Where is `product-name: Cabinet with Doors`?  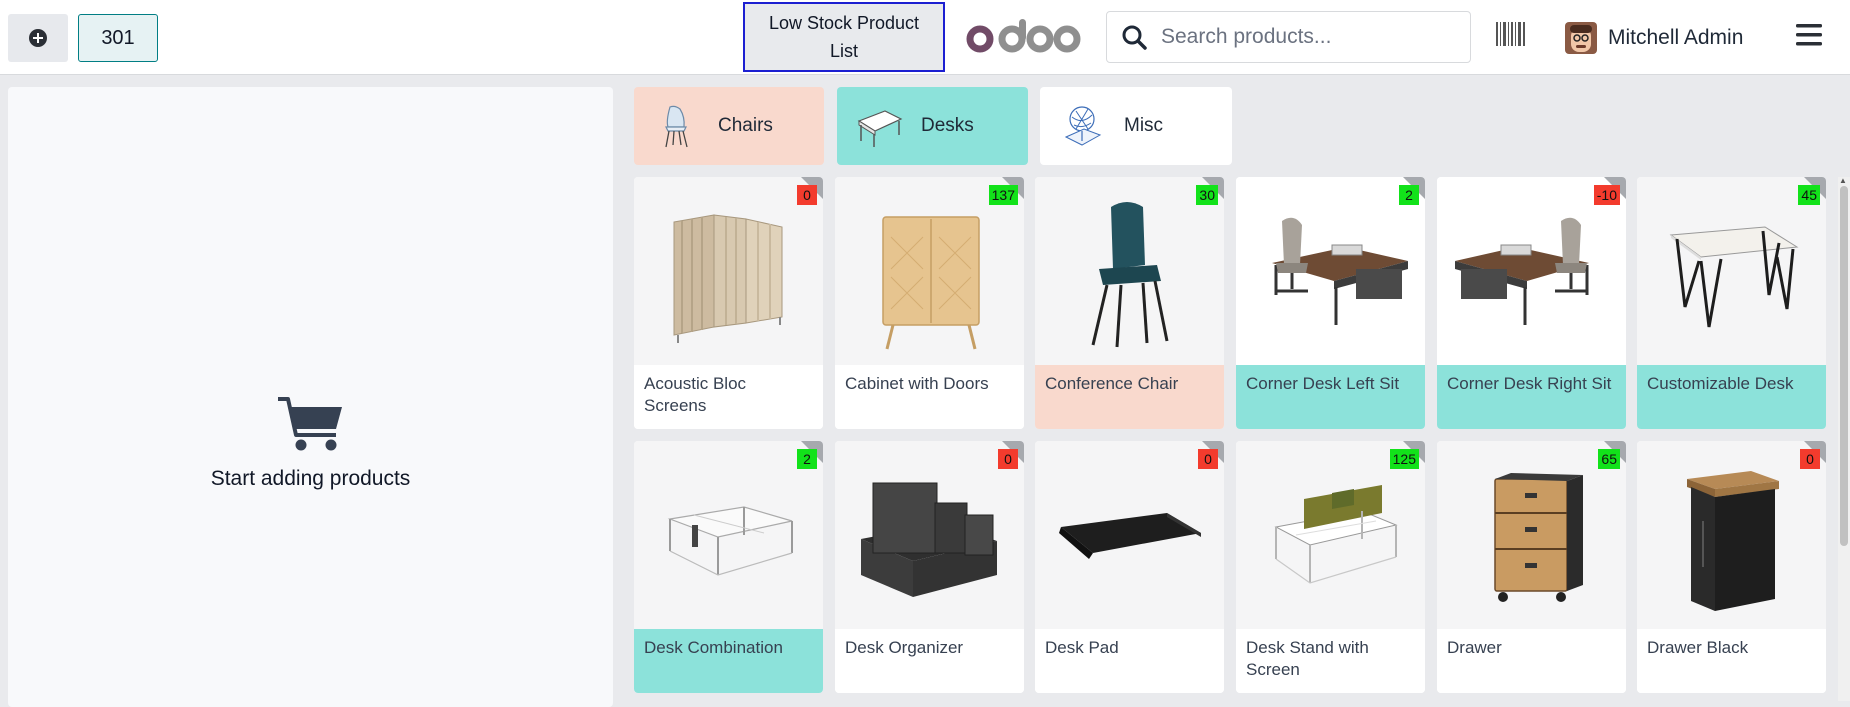 product-name: Cabinet with Doors is located at coordinates (929, 397).